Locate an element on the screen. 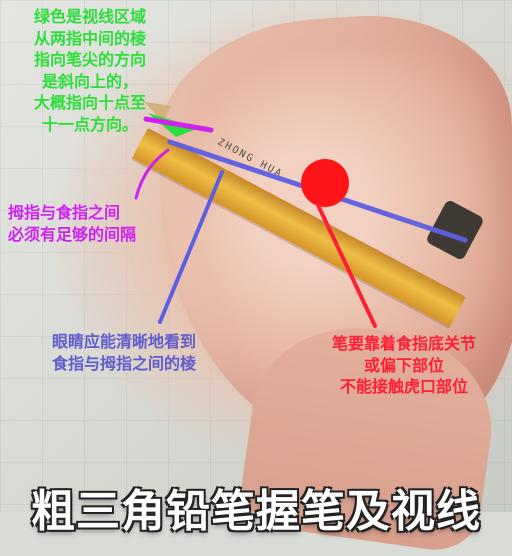 This screenshot has height=556, width=512. red-caption: 笔要靠着食指底关节 或偏下部位 不能接触虎口部位 is located at coordinates (403, 365).